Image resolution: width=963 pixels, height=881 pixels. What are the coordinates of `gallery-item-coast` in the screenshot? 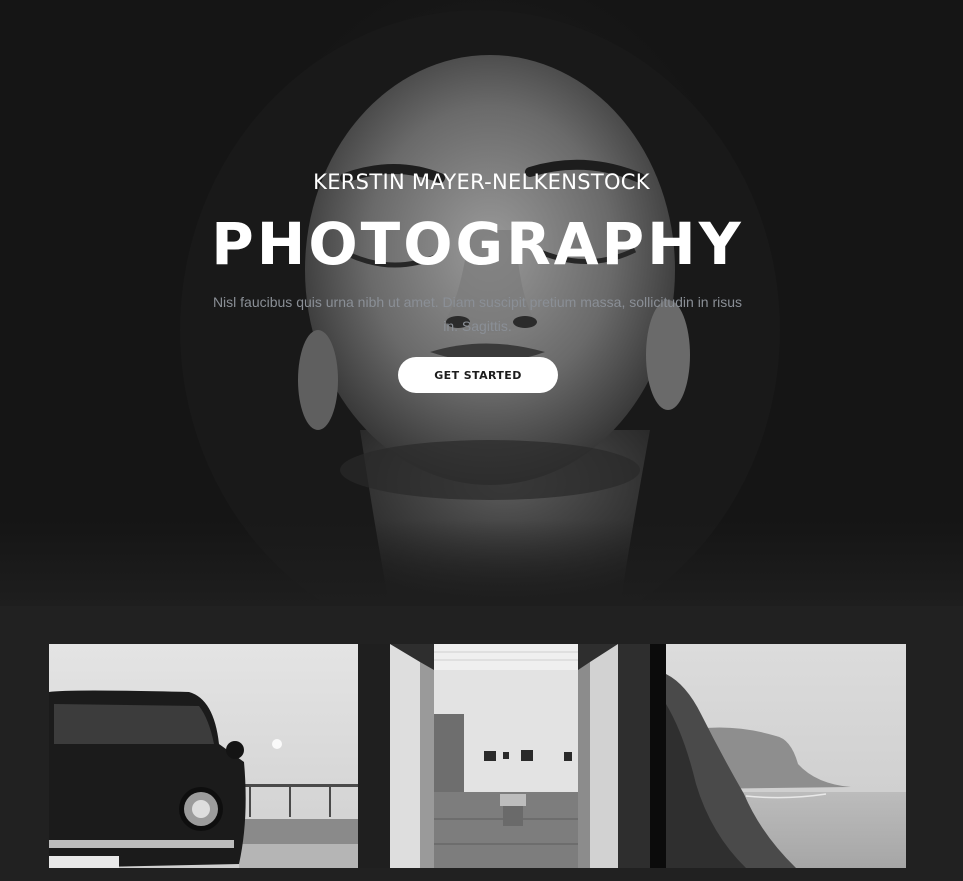 It's located at (786, 756).